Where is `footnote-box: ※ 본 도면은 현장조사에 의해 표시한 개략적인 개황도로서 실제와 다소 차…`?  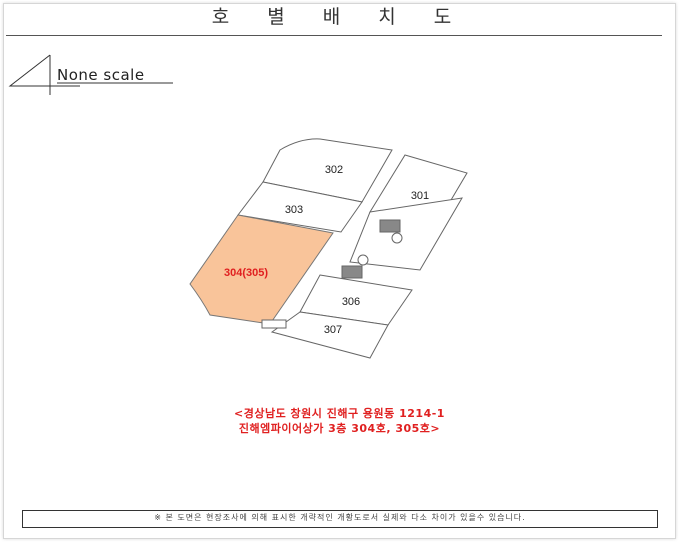
footnote-box: ※ 본 도면은 현장조사에 의해 표시한 개략적인 개황도로서 실제와 다소 차… is located at coordinates (340, 519).